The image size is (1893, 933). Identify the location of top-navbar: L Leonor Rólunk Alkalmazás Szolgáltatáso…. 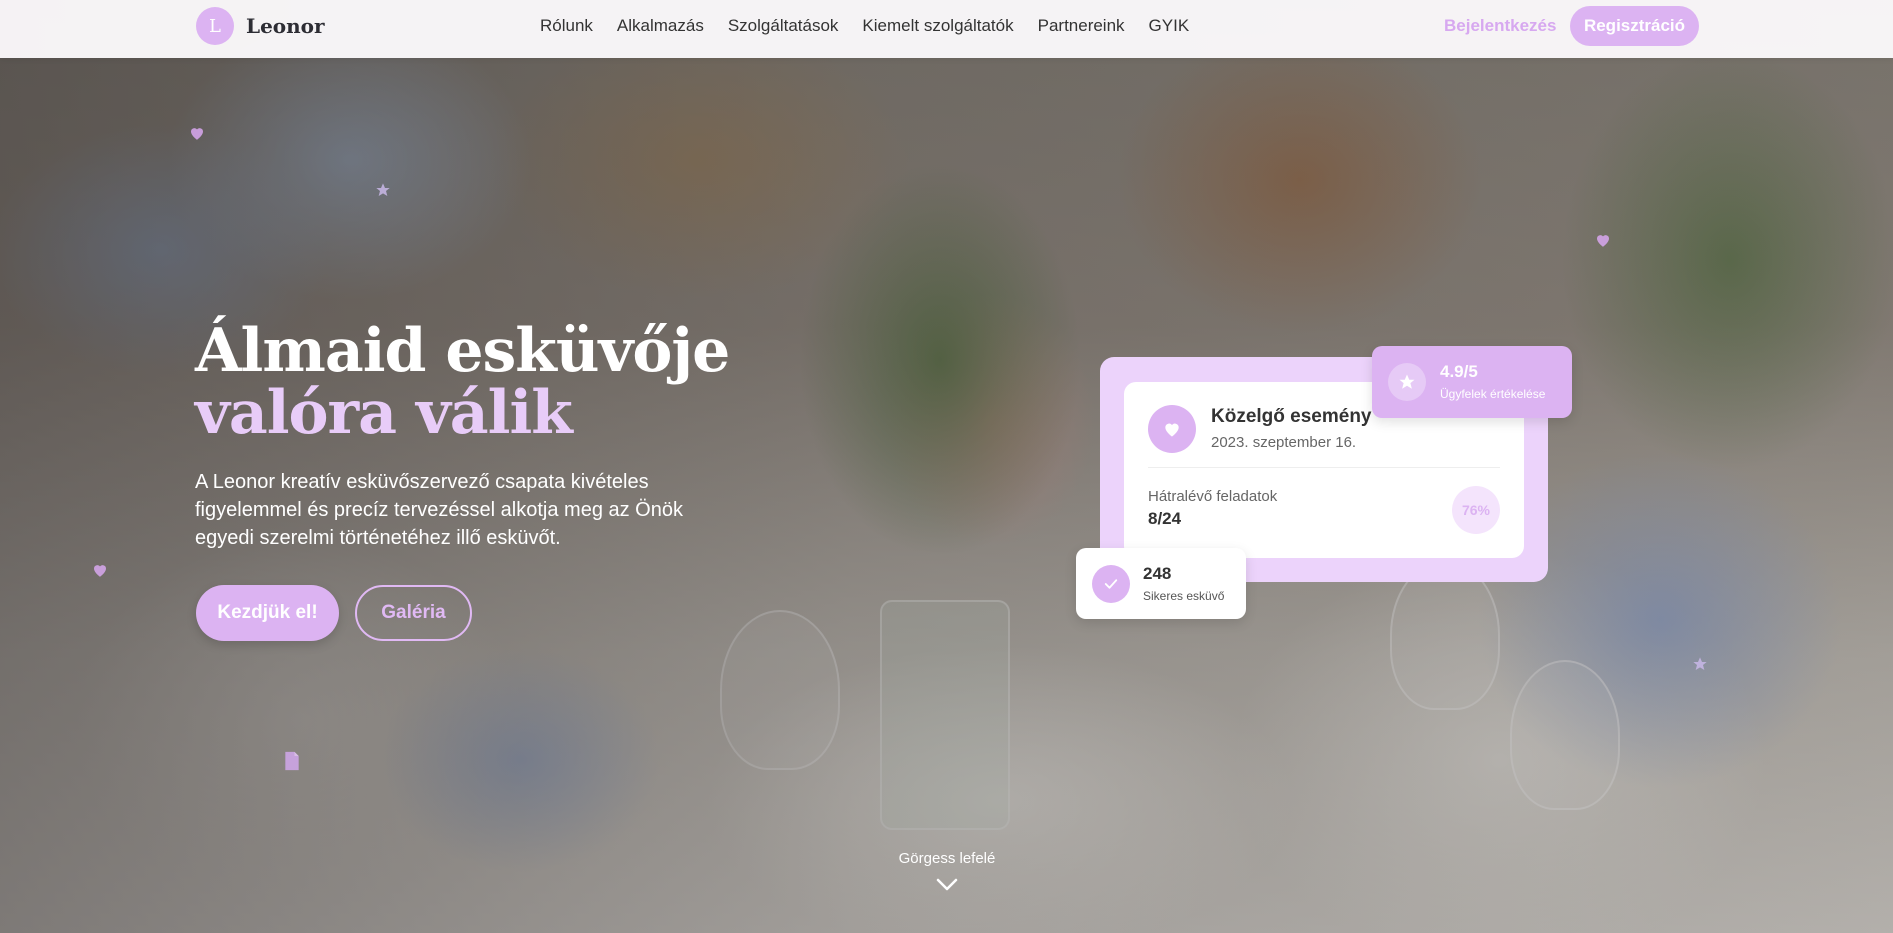
(946, 29).